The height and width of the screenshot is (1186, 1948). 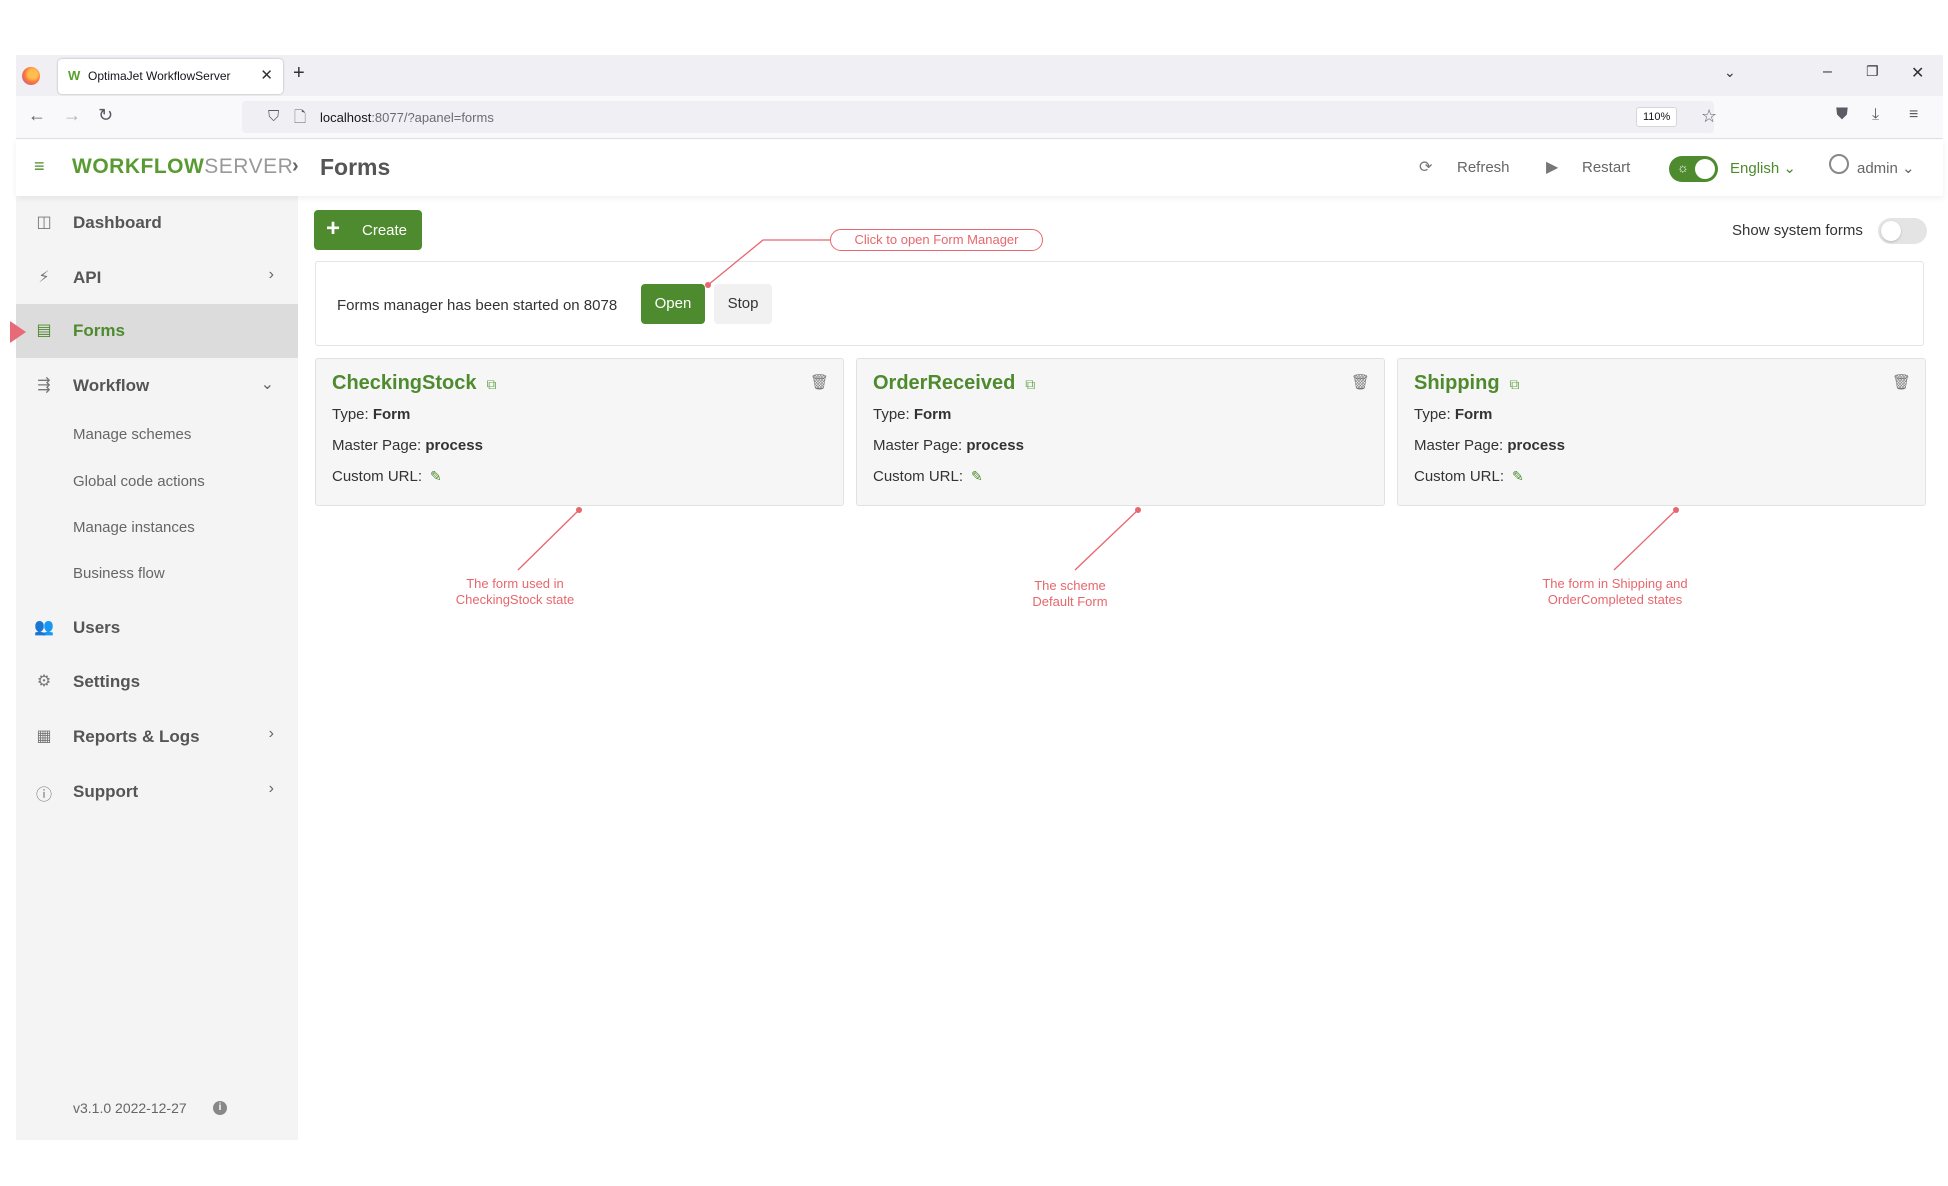 What do you see at coordinates (515, 591) in the screenshot?
I see `annotation-note-1: The form used in CheckingStock state` at bounding box center [515, 591].